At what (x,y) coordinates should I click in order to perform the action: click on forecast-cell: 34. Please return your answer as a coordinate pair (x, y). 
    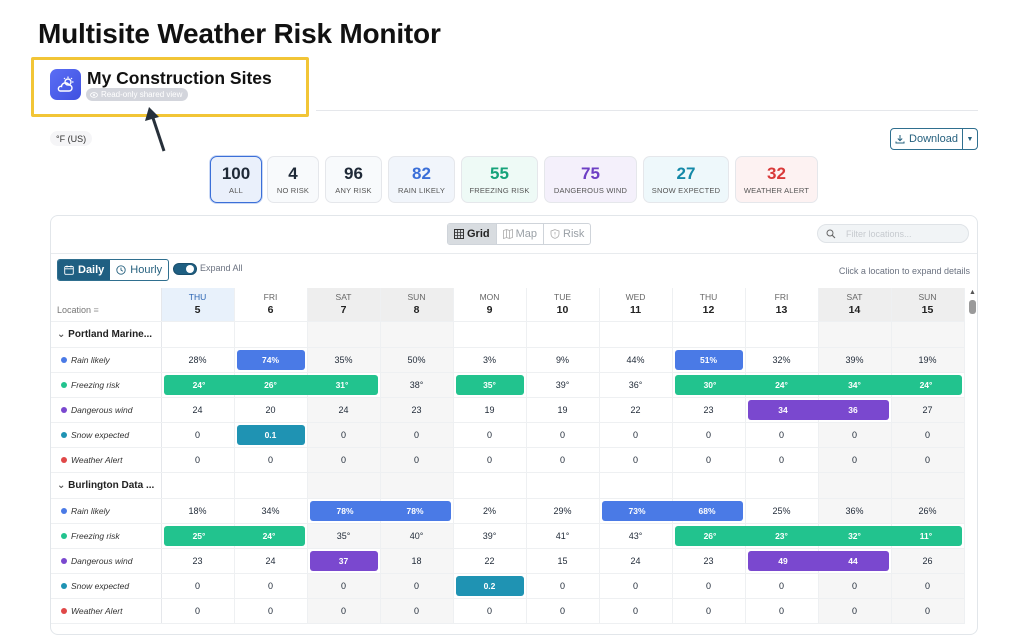
    Looking at the image, I should click on (782, 410).